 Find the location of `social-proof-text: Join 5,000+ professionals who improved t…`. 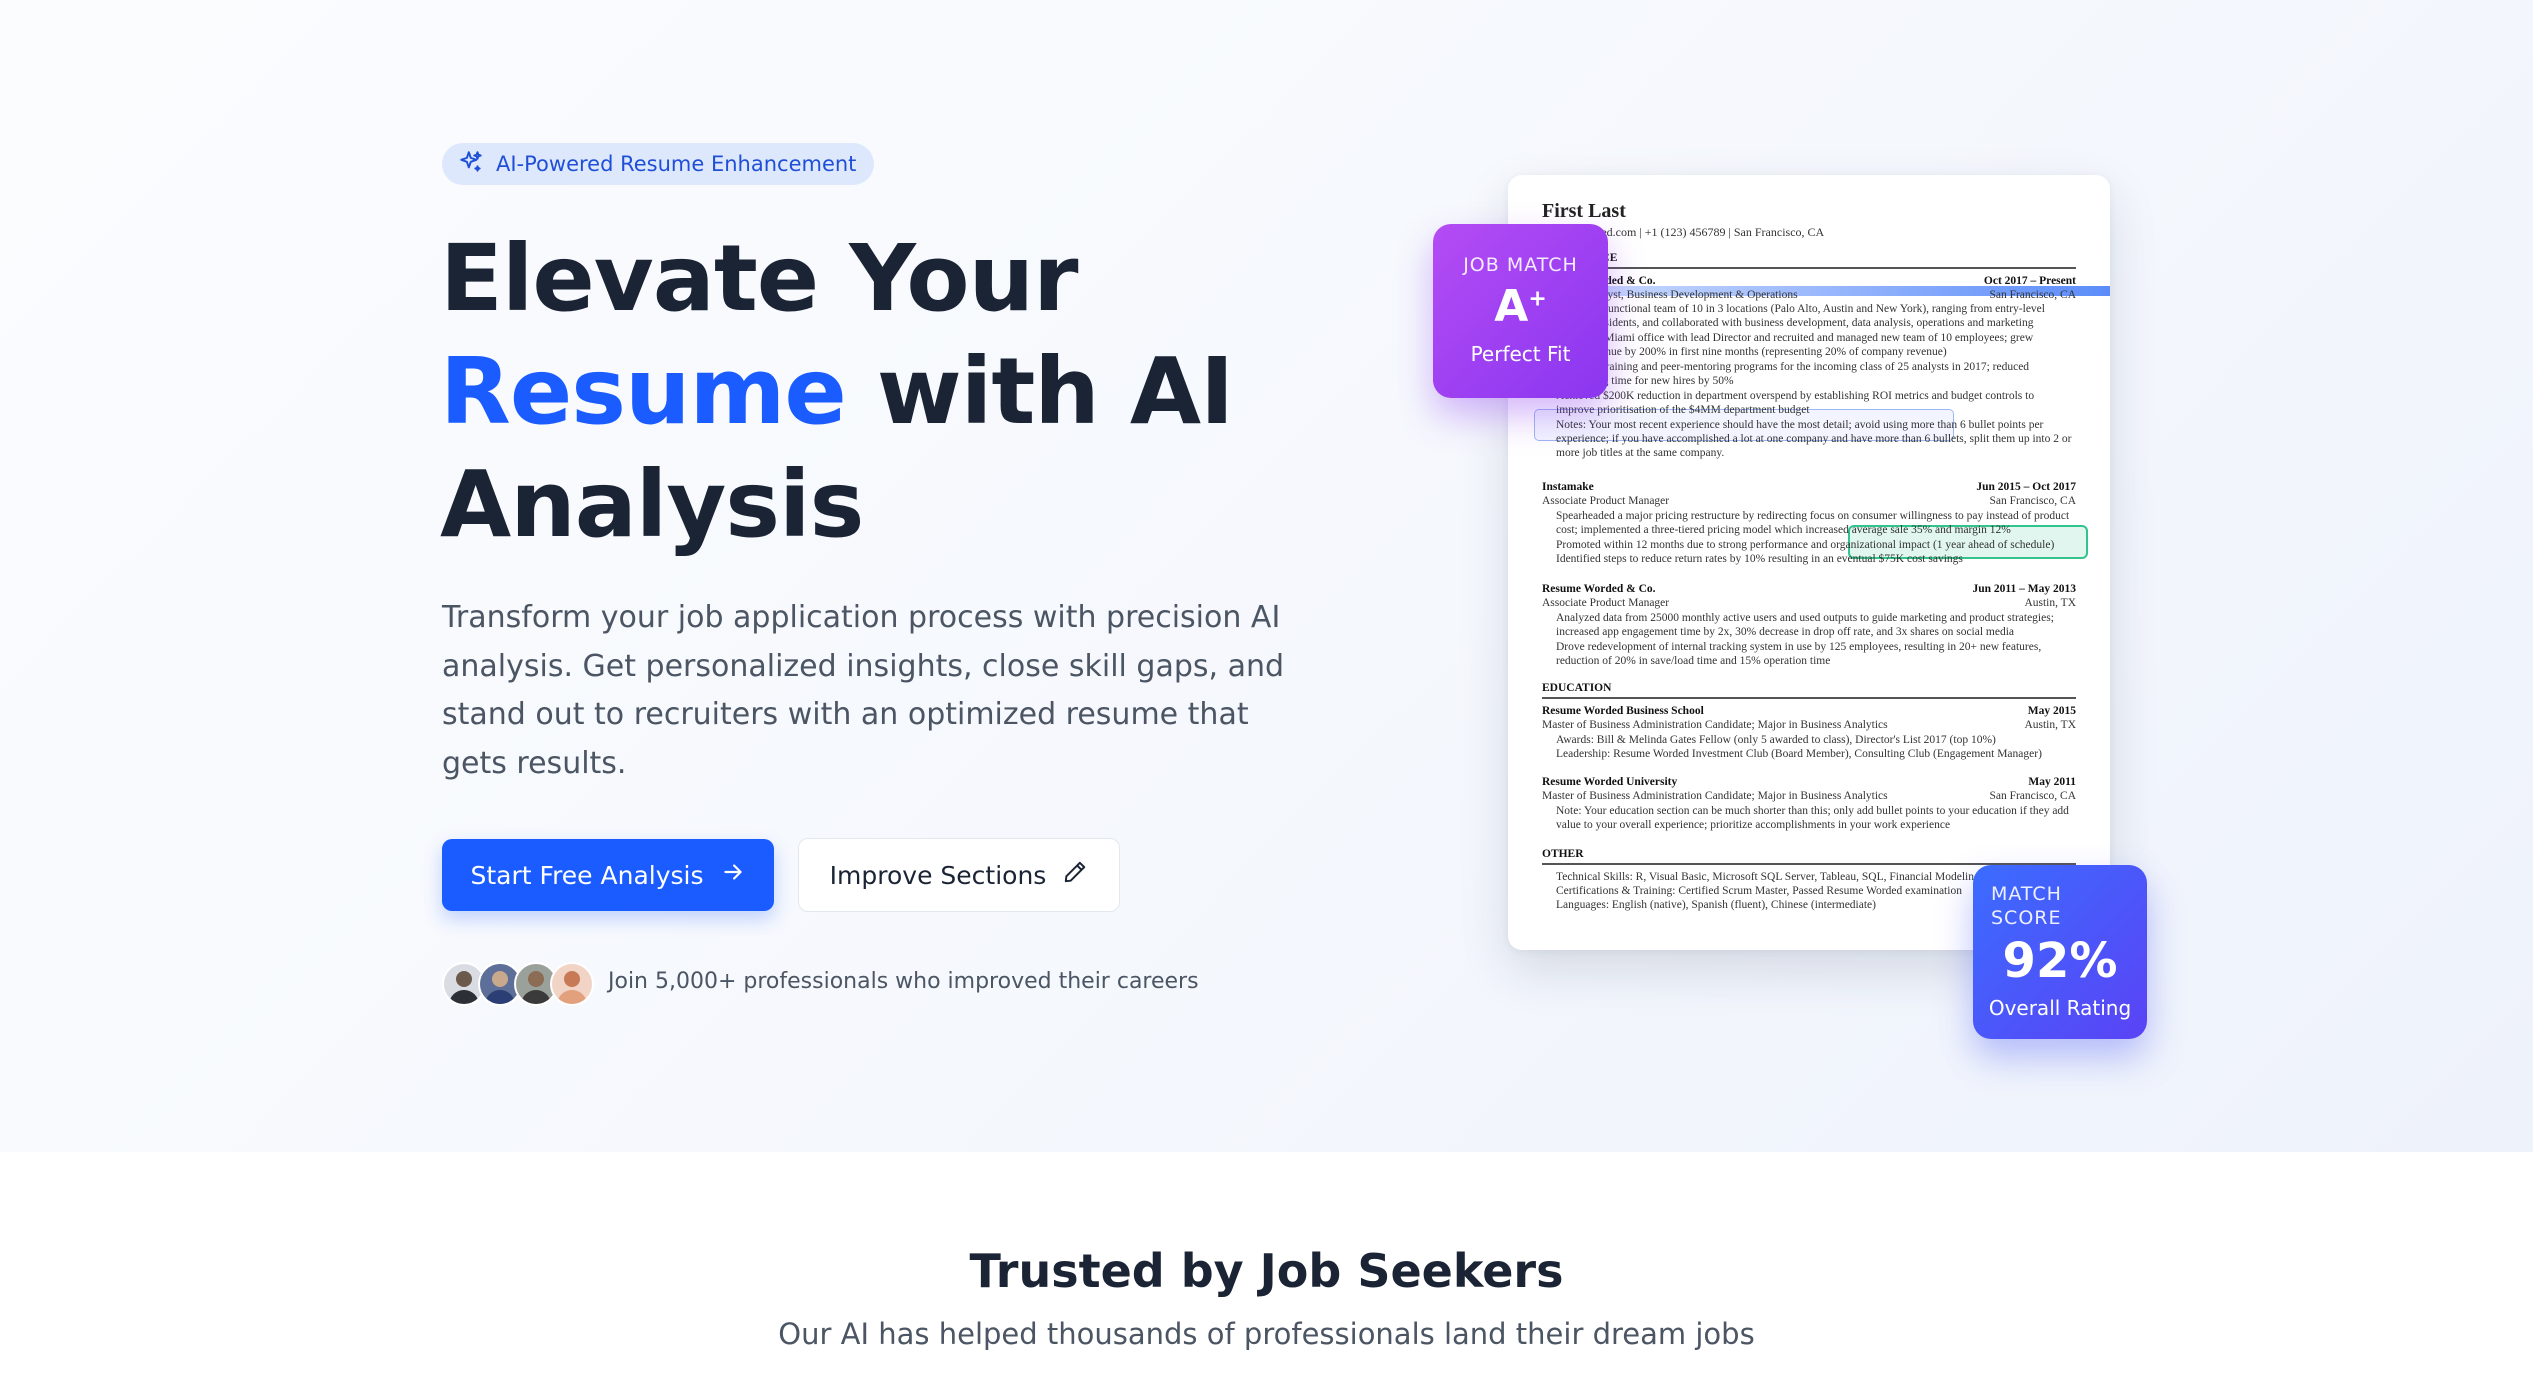

social-proof-text: Join 5,000+ professionals who improved t… is located at coordinates (903, 981).